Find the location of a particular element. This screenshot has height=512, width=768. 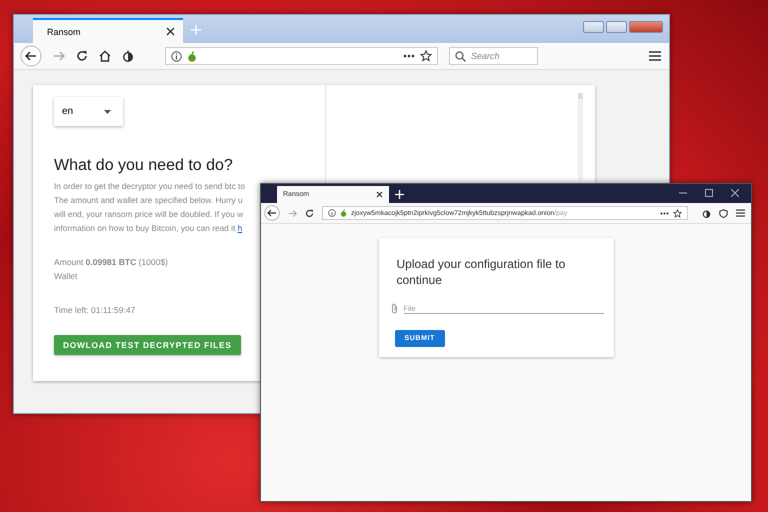

instruction-text: information on how to buy Bitcoin, you can read it is located at coordinates (145, 228).